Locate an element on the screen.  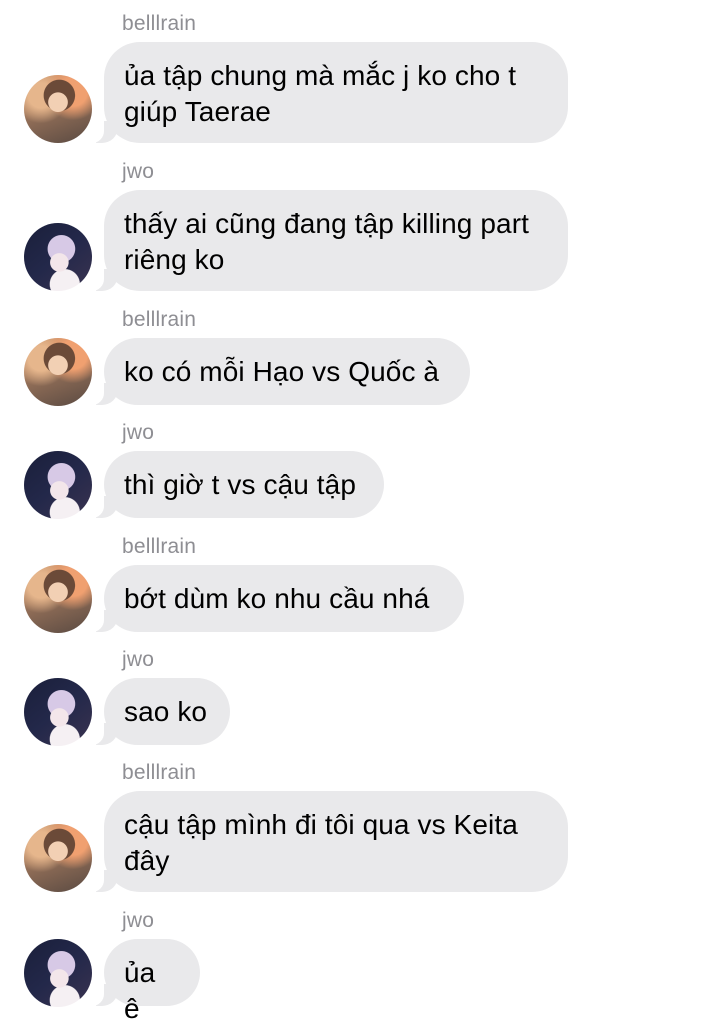
message-bubble: thì giờ t vs cậu tập is located at coordinates (238, 484).